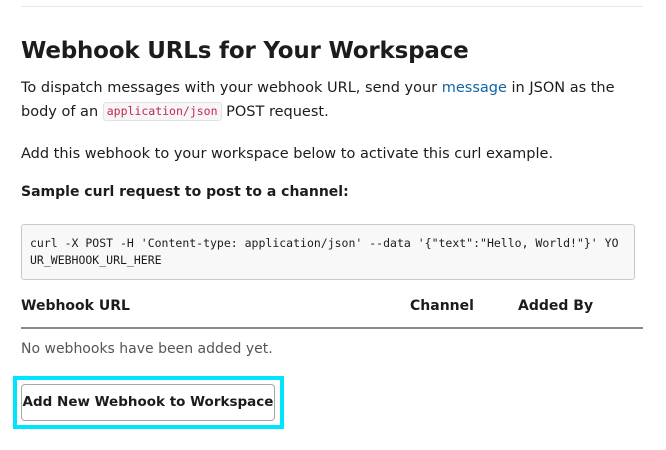 The width and height of the screenshot is (666, 450). What do you see at coordinates (556, 306) in the screenshot?
I see `column-header-added-by: Added By` at bounding box center [556, 306].